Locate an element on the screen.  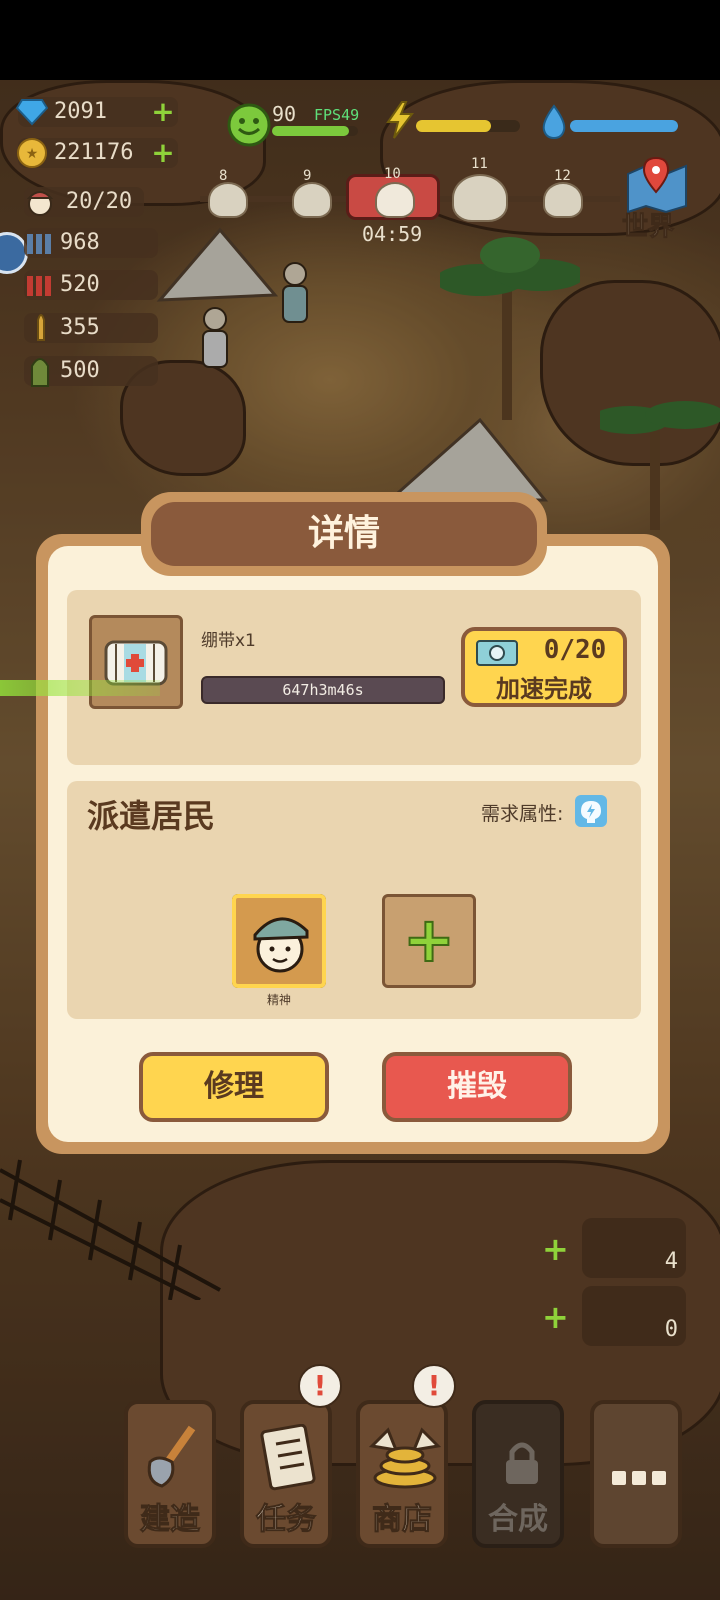
destroy-button: 摧毁 is located at coordinates (477, 1087).